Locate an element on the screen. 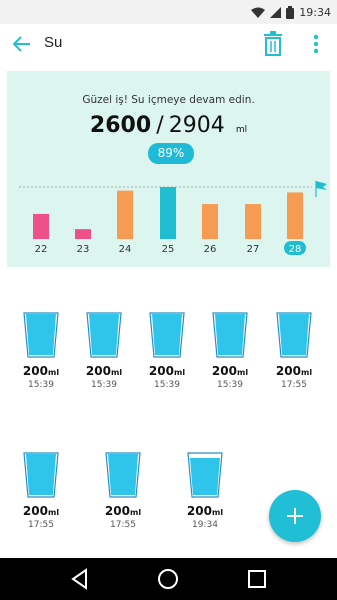 This screenshot has width=337, height=600. encouragement-message: Güzel iş! Su içmeye devam edin. is located at coordinates (168, 100).